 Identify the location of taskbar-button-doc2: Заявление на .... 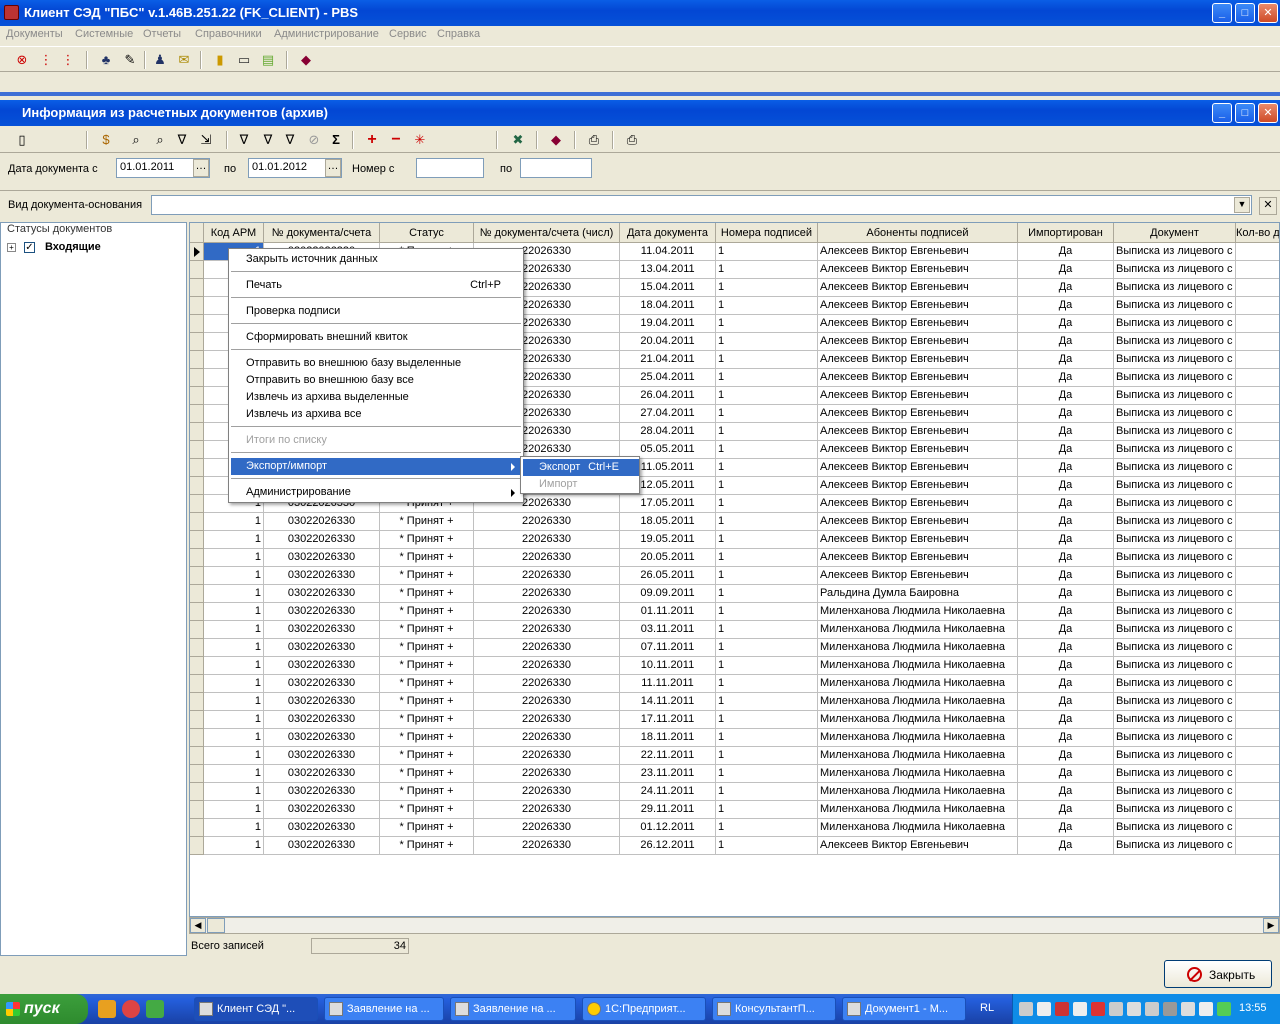
(513, 1009).